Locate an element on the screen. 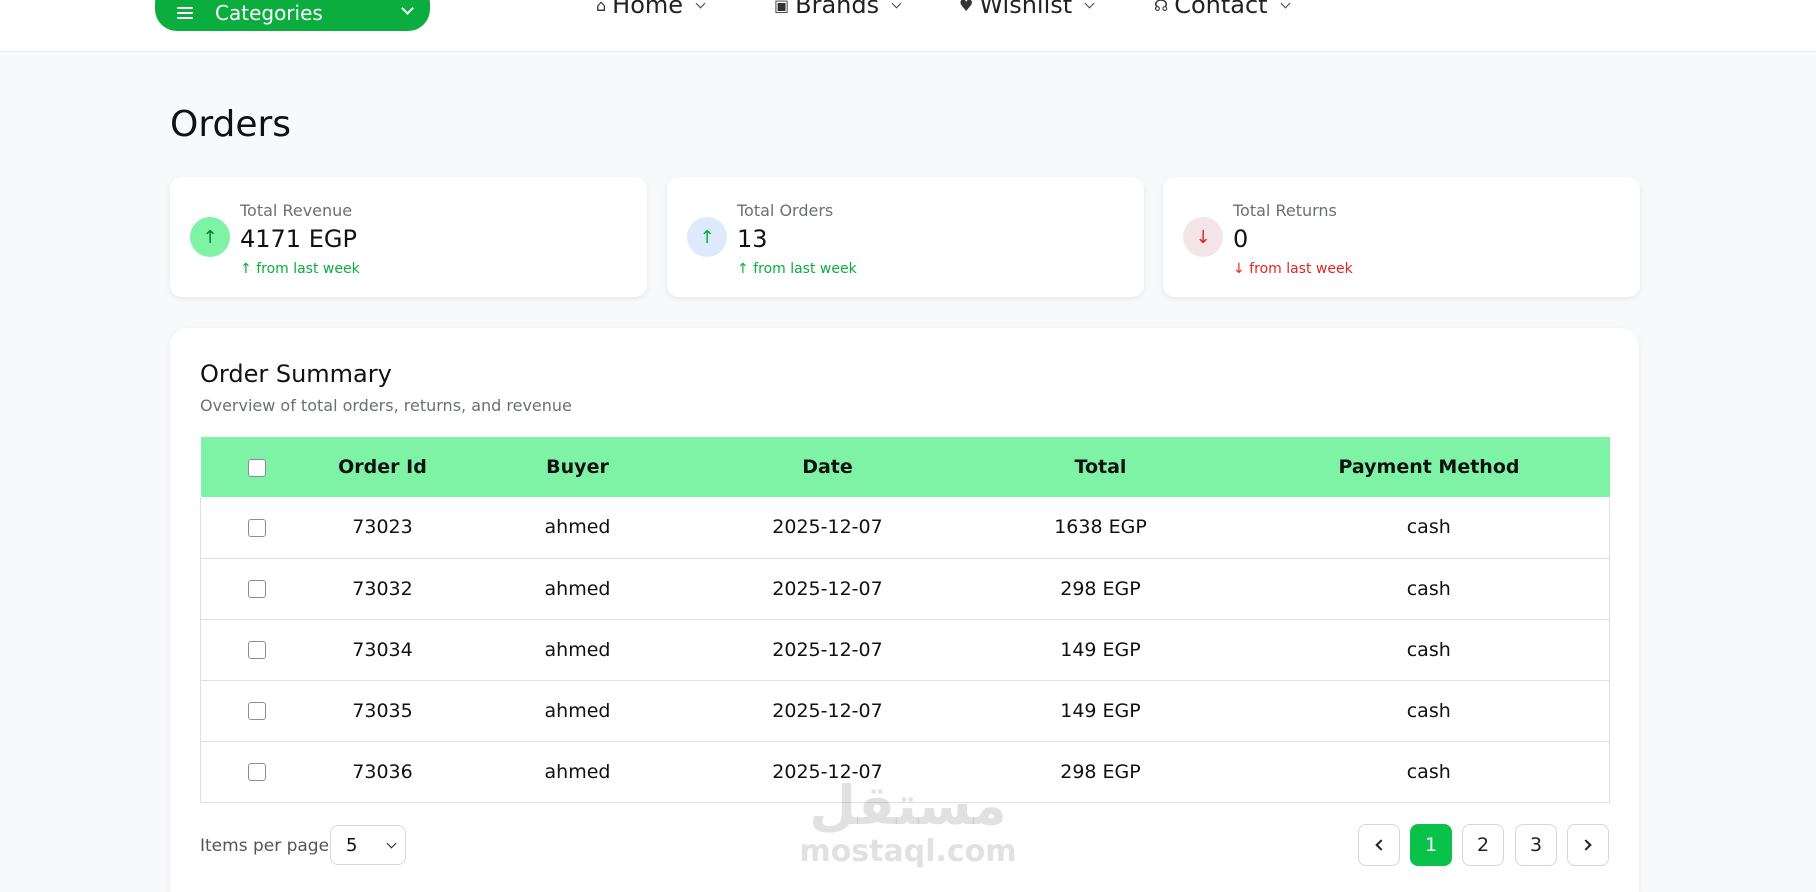 The image size is (1816, 892). watermark-arabic: مستقل is located at coordinates (908, 805).